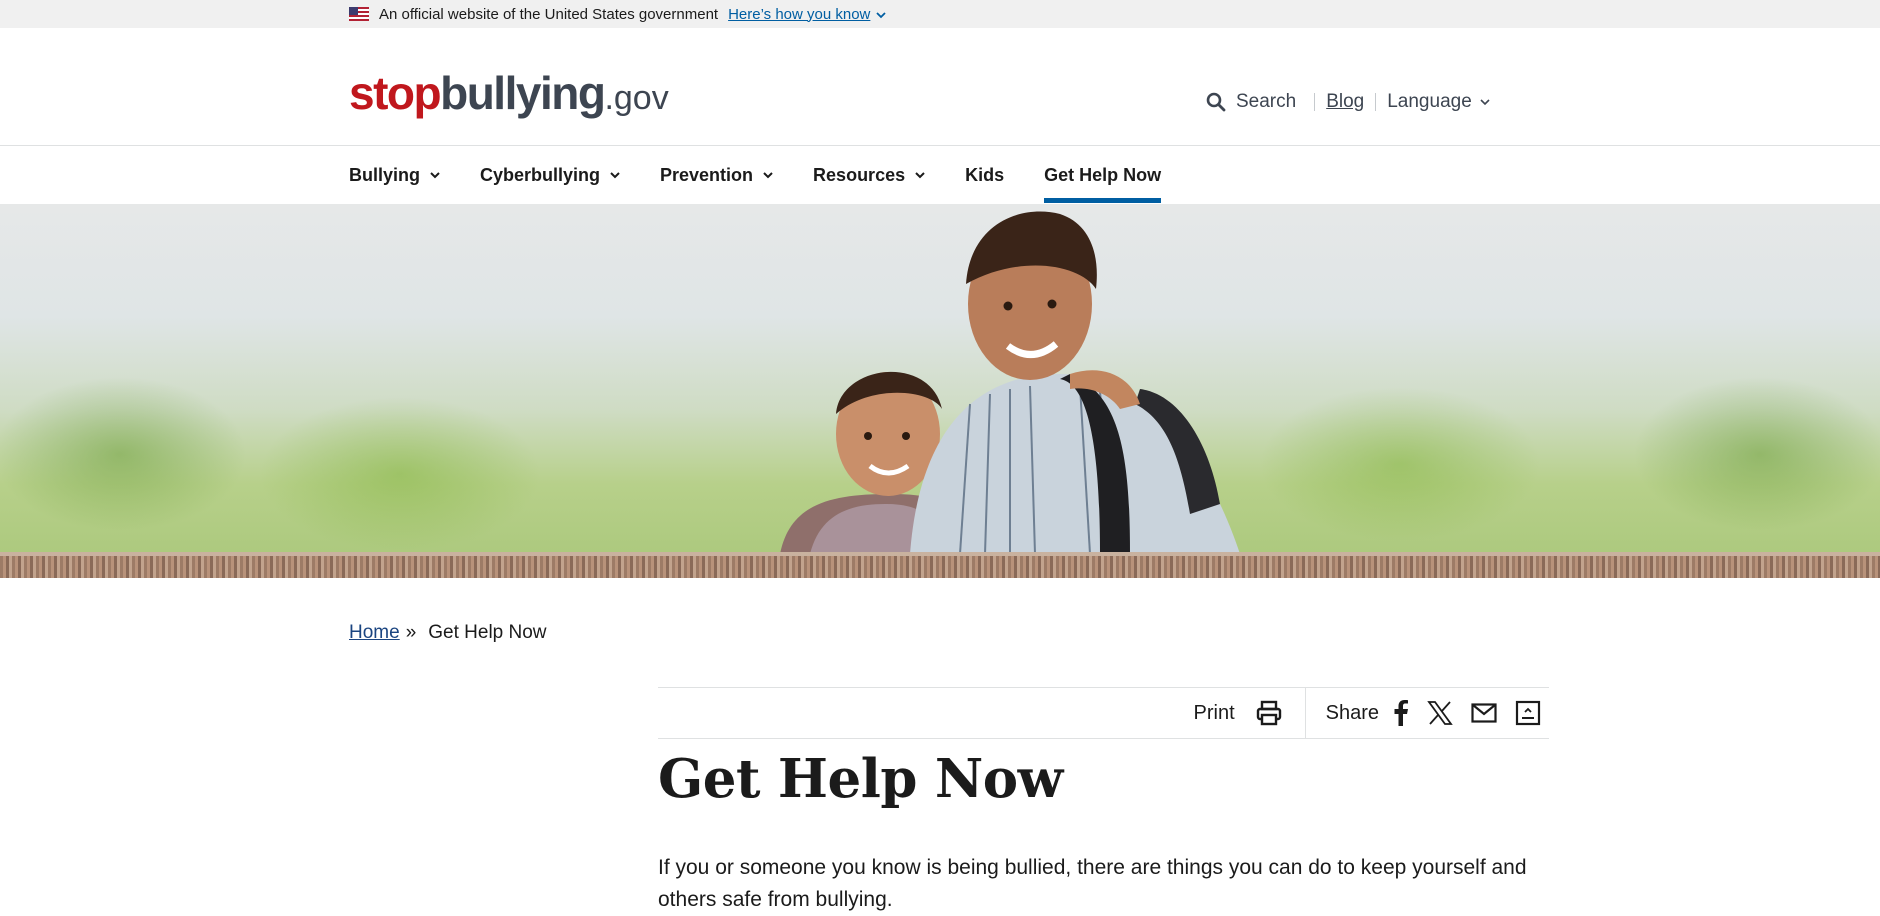 The height and width of the screenshot is (916, 1880). What do you see at coordinates (1214, 712) in the screenshot?
I see `print-label: Print` at bounding box center [1214, 712].